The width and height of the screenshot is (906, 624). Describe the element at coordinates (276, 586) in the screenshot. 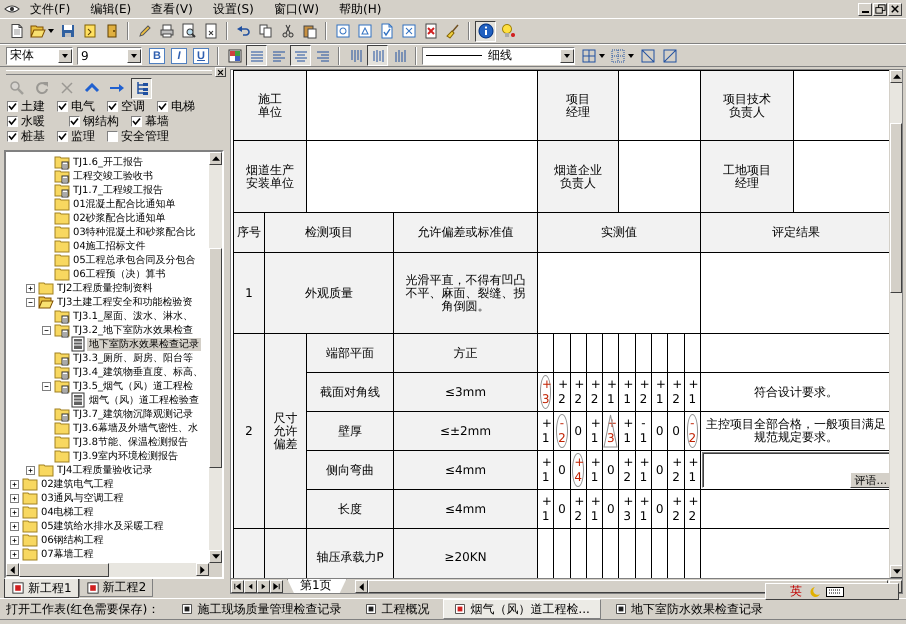

I see `last-page-button` at that location.